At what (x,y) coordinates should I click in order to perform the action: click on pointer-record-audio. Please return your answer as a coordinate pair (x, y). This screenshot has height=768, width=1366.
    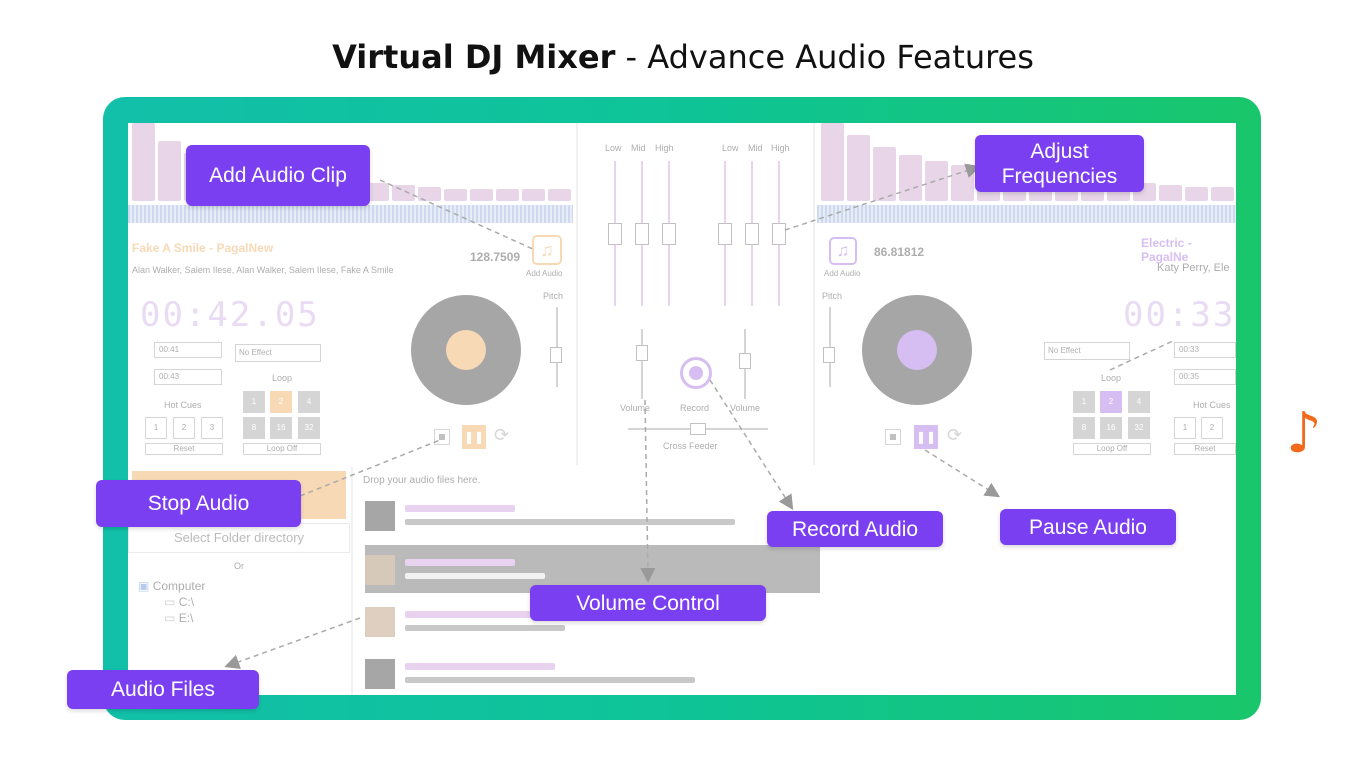
    Looking at the image, I should click on (751, 445).